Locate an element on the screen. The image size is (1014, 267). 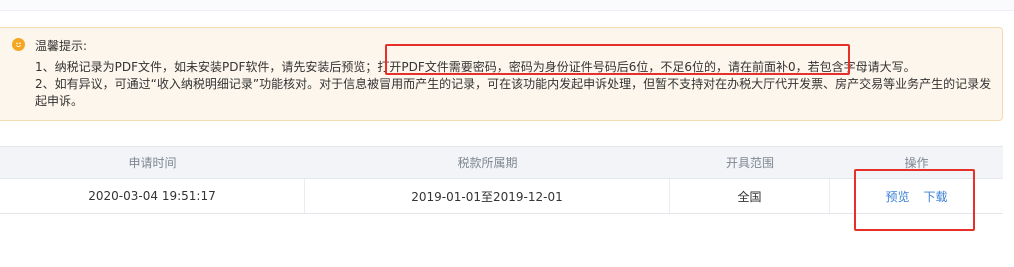
actions-highlight-box is located at coordinates (914, 200).